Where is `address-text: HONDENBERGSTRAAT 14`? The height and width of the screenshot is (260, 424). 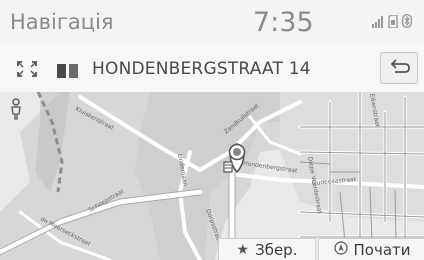
address-text: HONDENBERGSTRAAT 14 is located at coordinates (201, 69).